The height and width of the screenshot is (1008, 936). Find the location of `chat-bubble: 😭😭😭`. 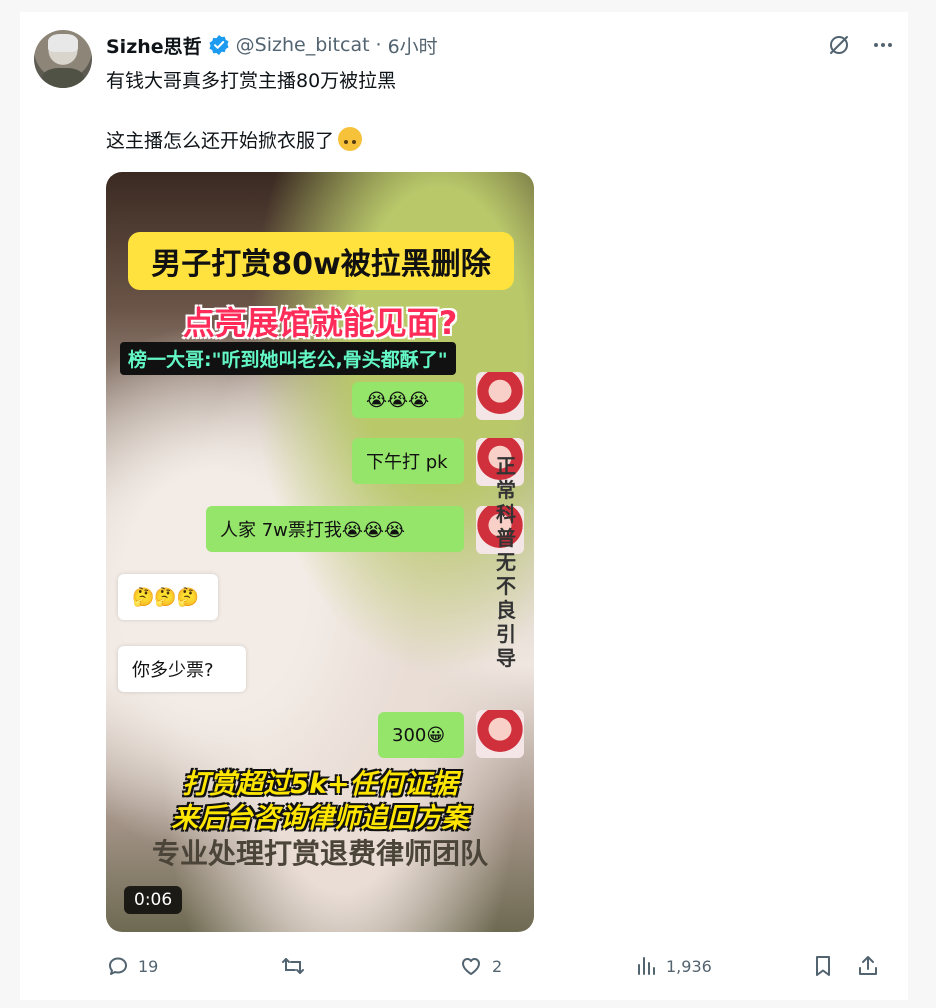

chat-bubble: 😭😭😭 is located at coordinates (408, 400).